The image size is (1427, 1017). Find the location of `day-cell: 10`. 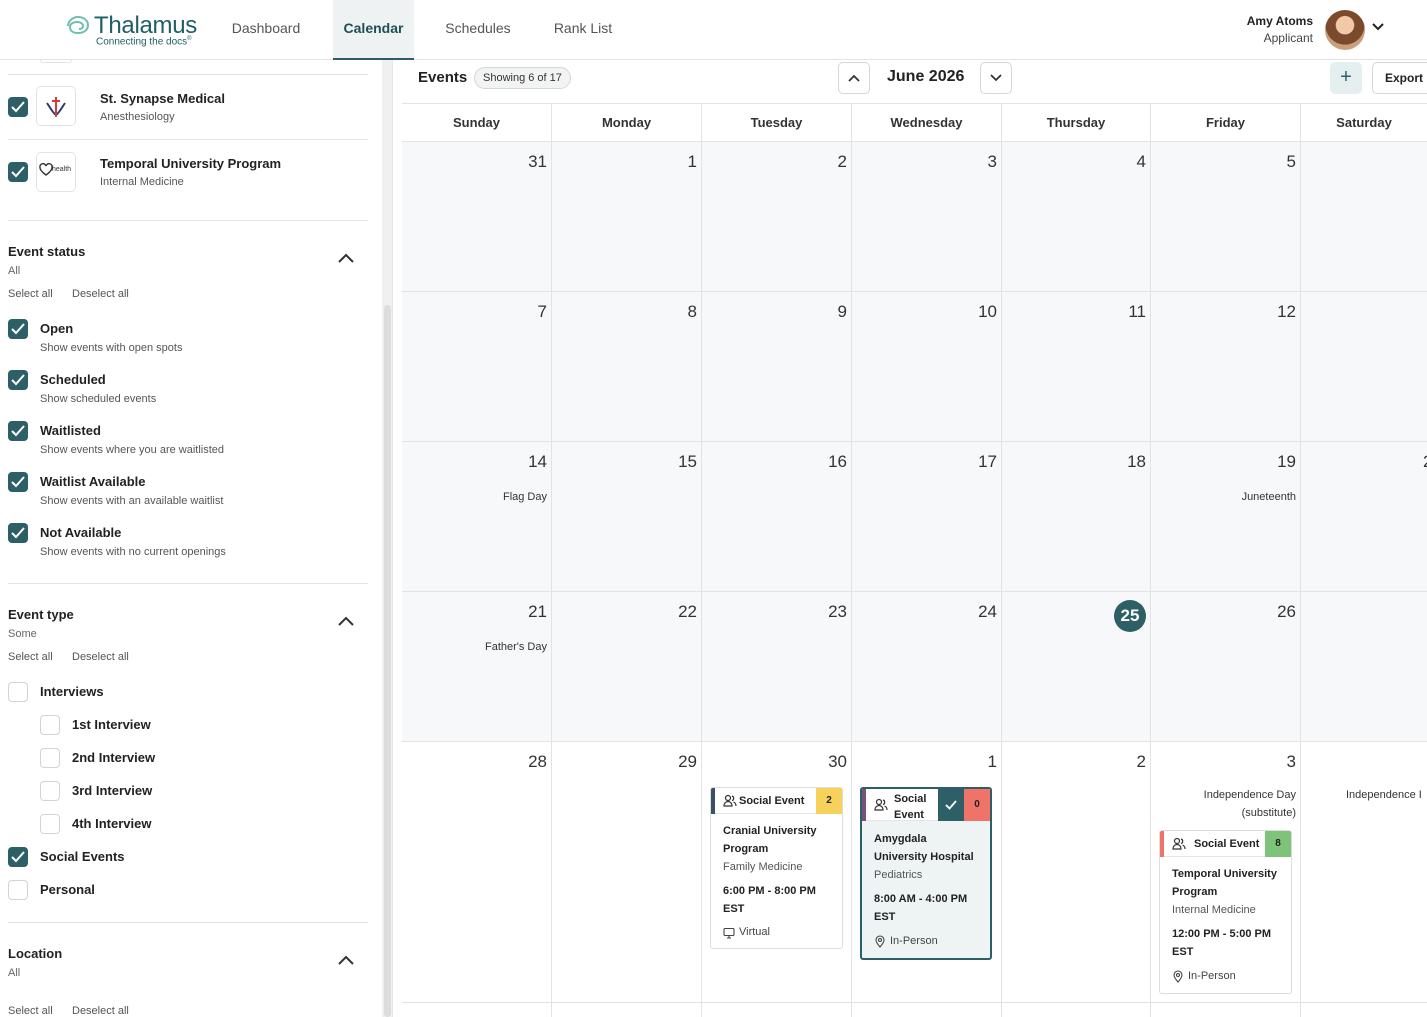

day-cell: 10 is located at coordinates (927, 367).